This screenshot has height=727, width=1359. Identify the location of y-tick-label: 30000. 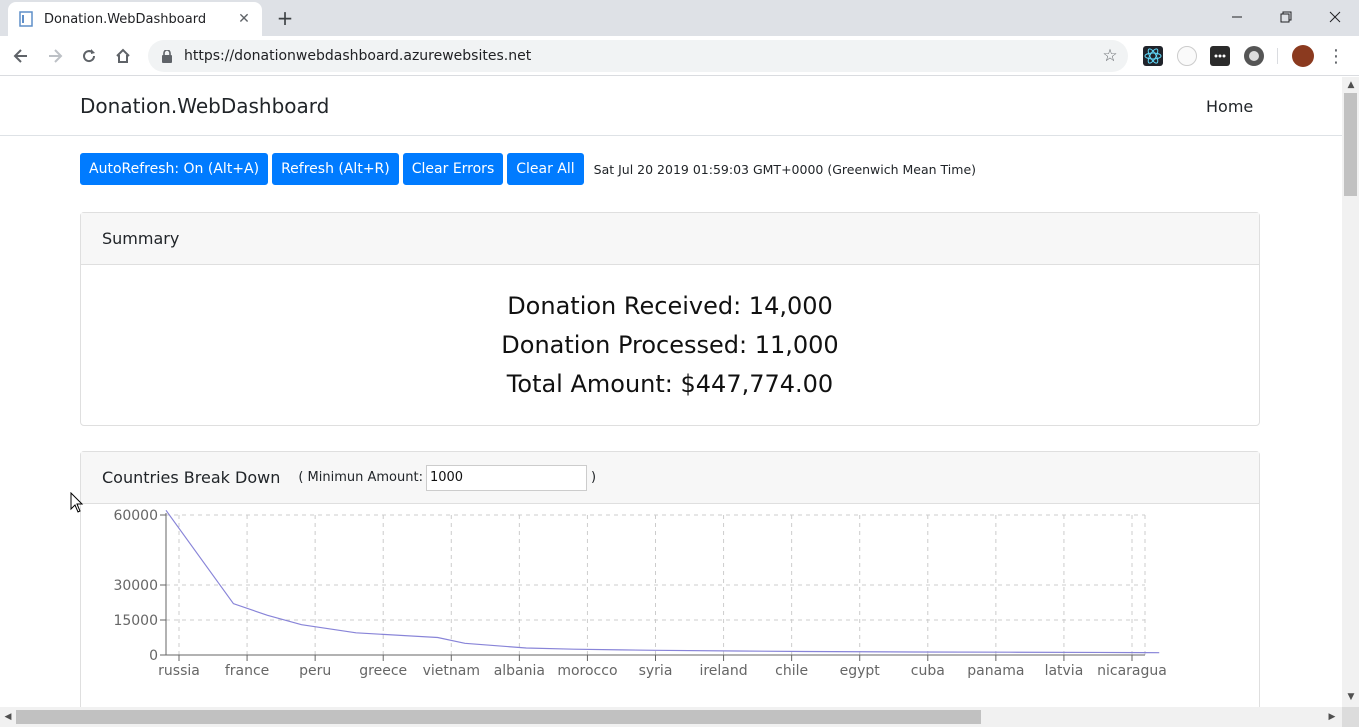
(135, 586).